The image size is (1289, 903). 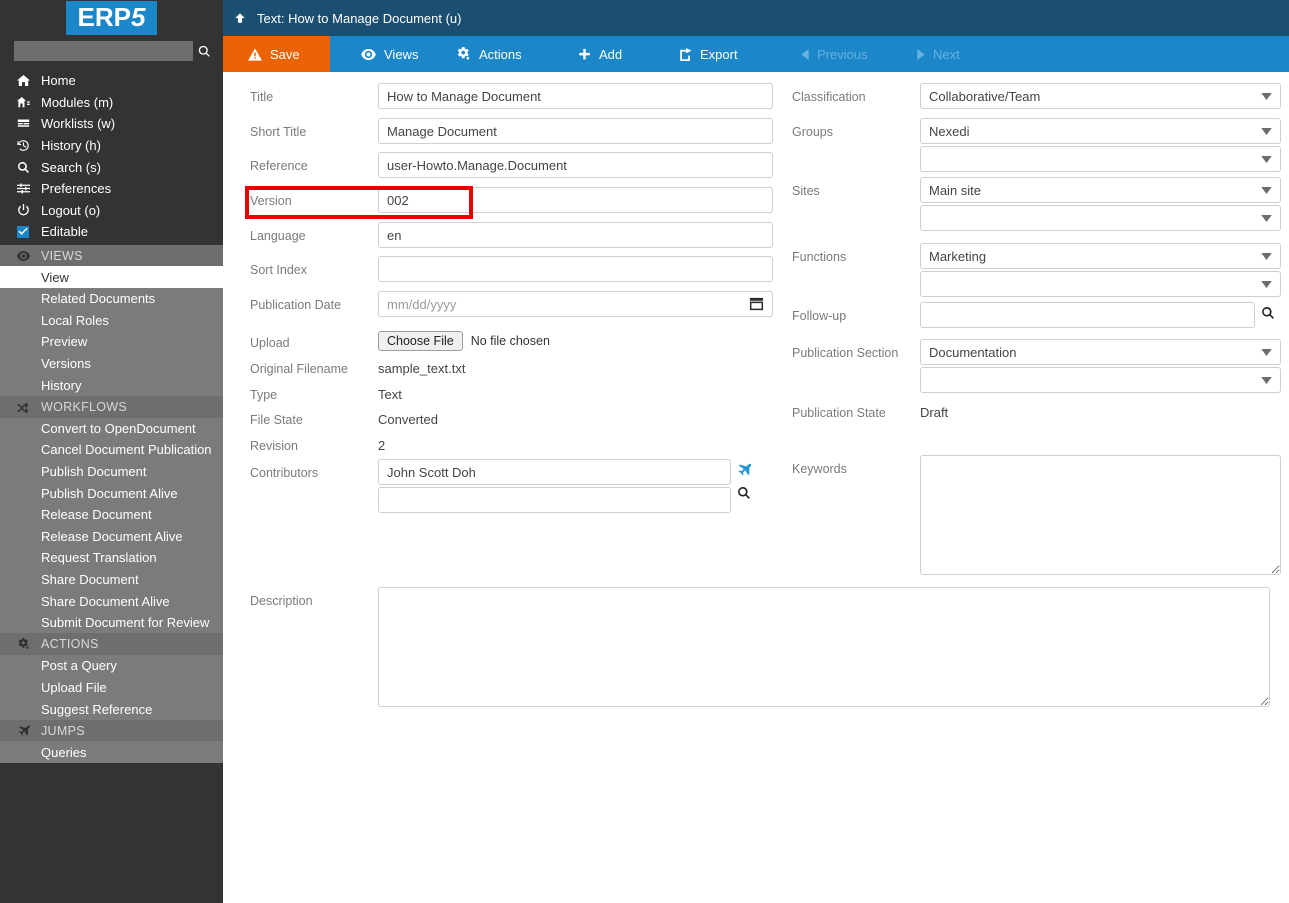 I want to click on sidebar-item-logout: Logout (o), so click(x=111, y=211).